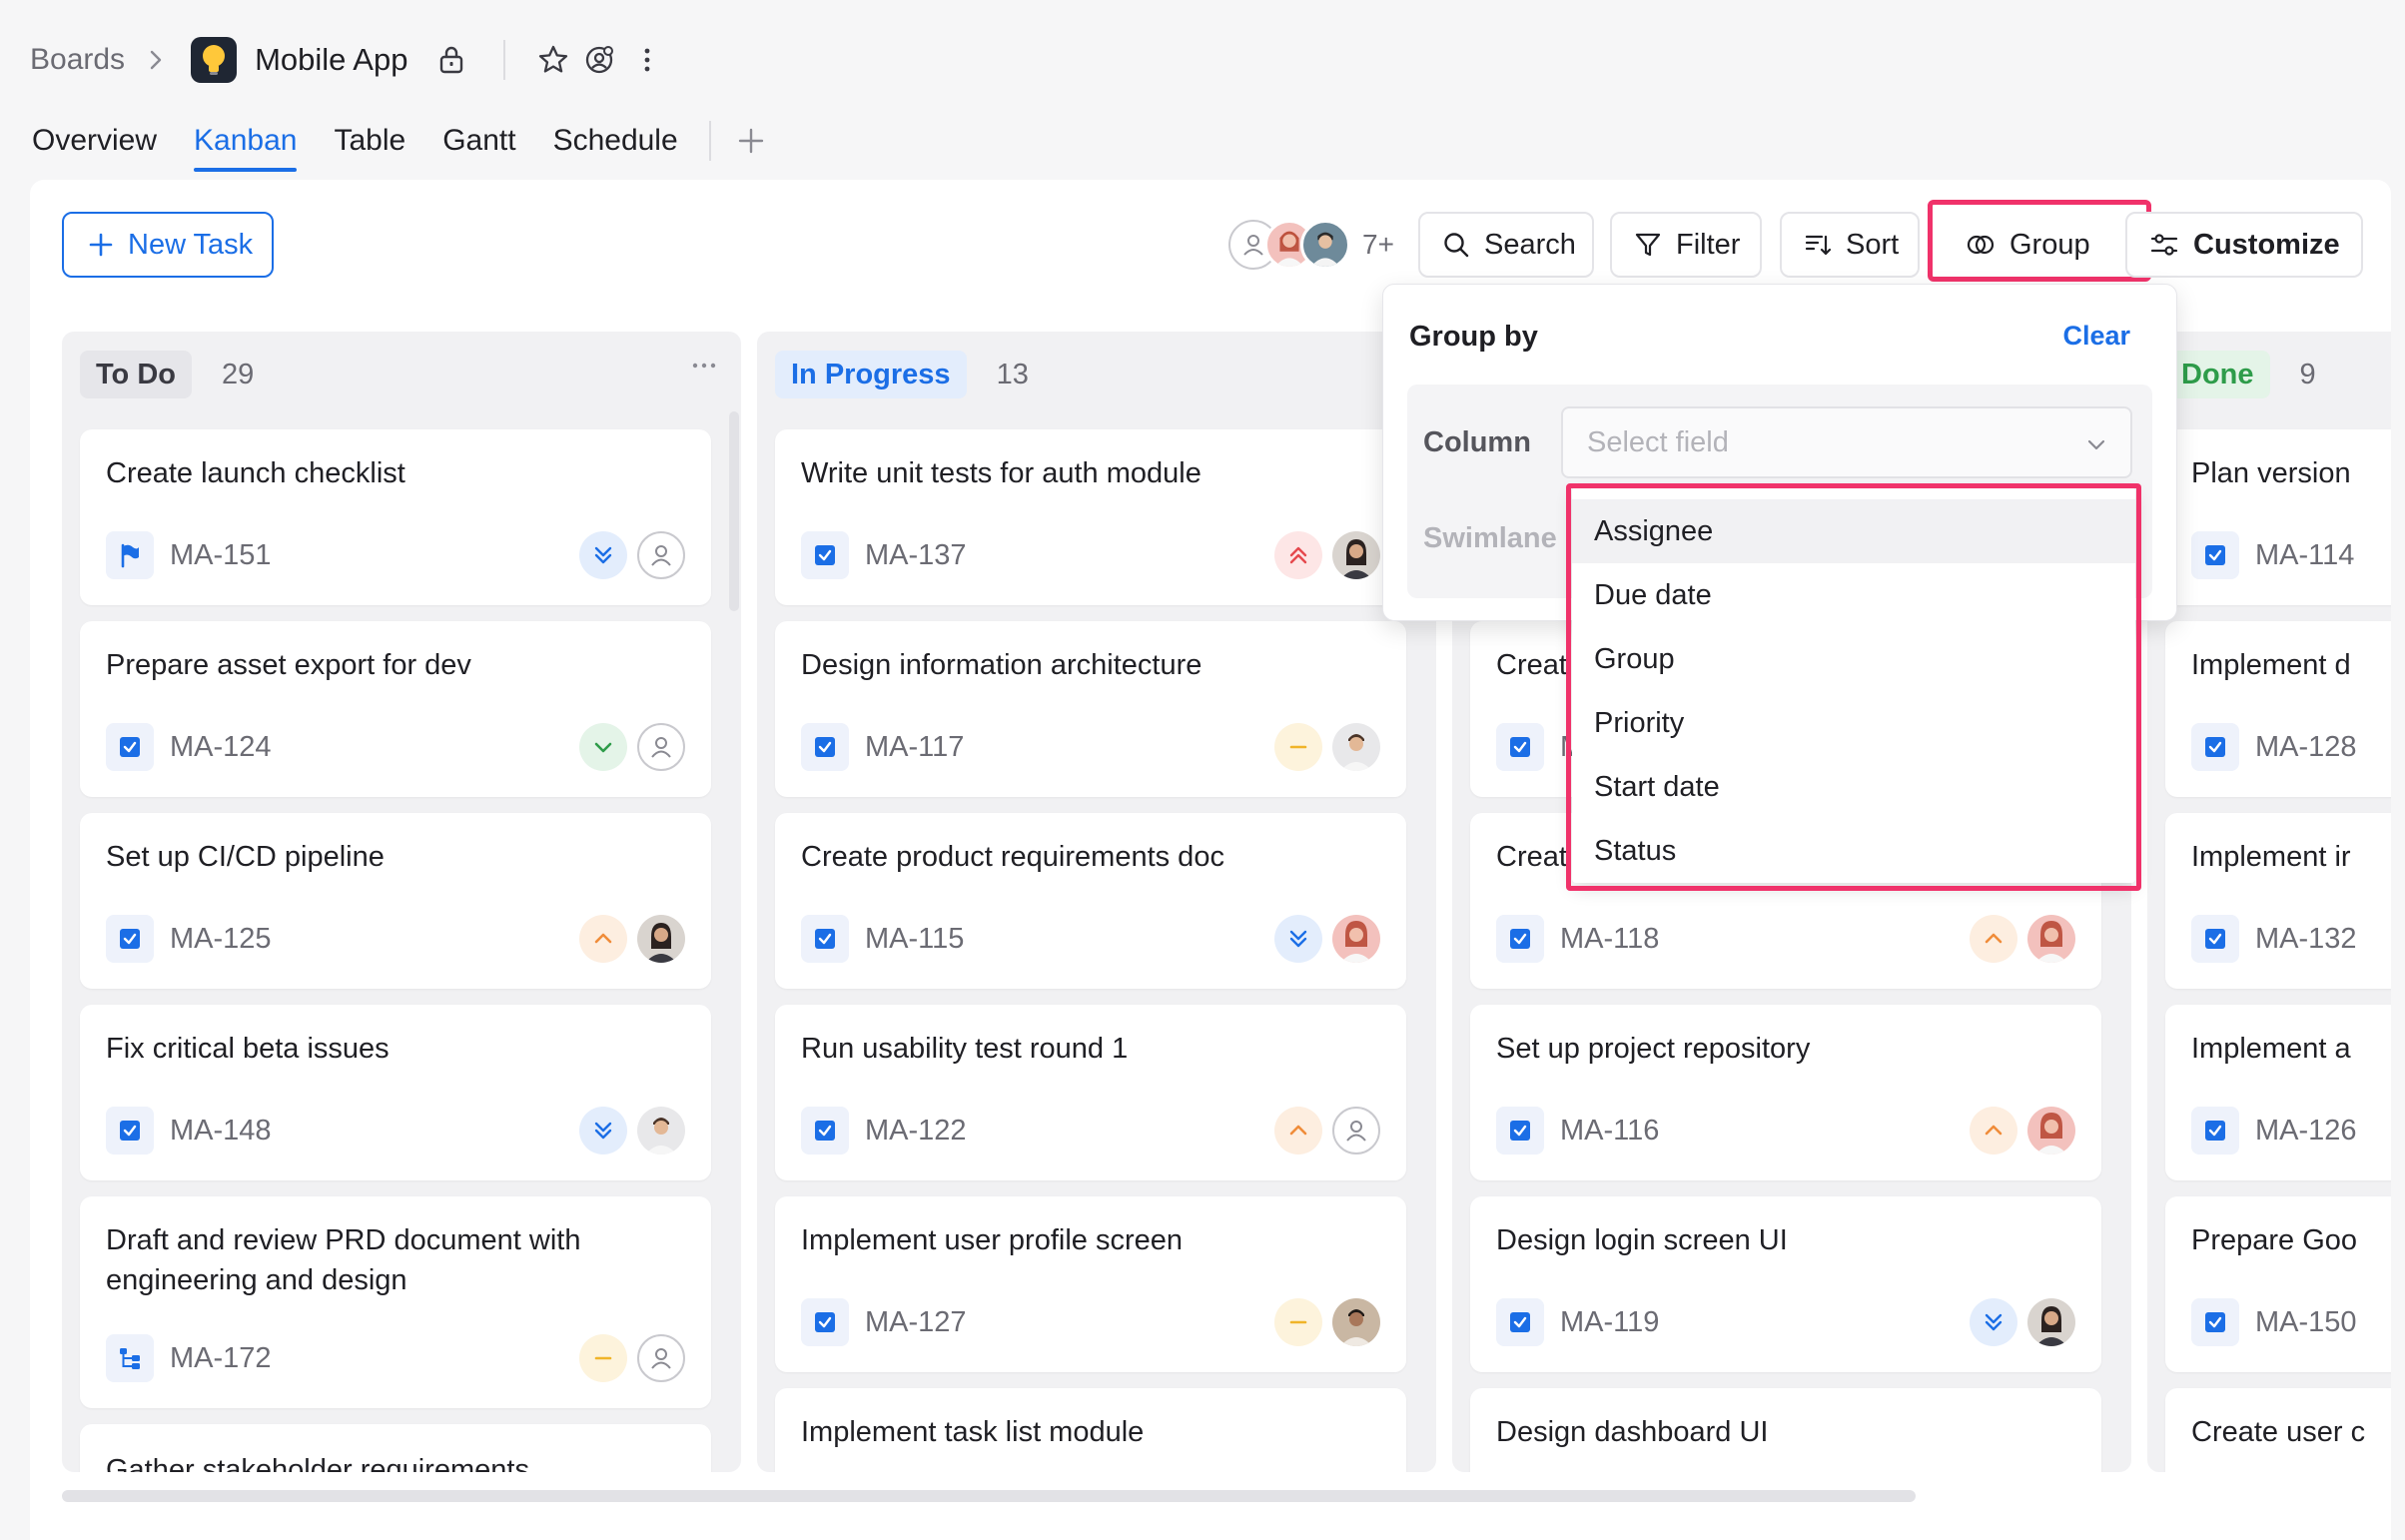 This screenshot has width=2405, height=1540. I want to click on board-horizontal-scrollbar, so click(989, 1496).